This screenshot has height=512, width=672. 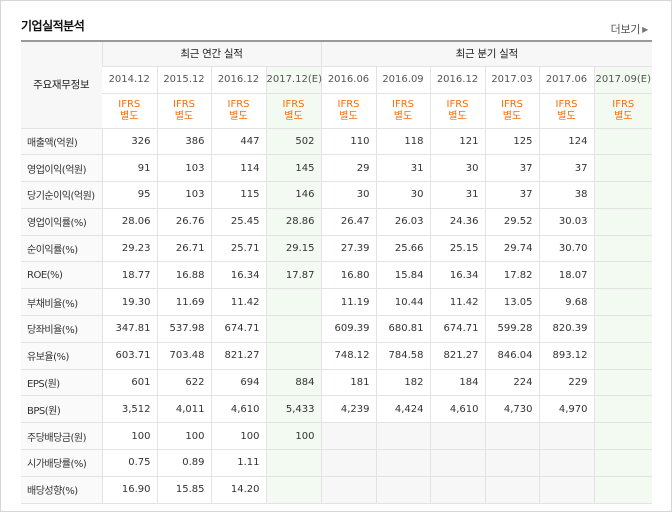 What do you see at coordinates (645, 29) in the screenshot?
I see `chevron-right-icon: ▶` at bounding box center [645, 29].